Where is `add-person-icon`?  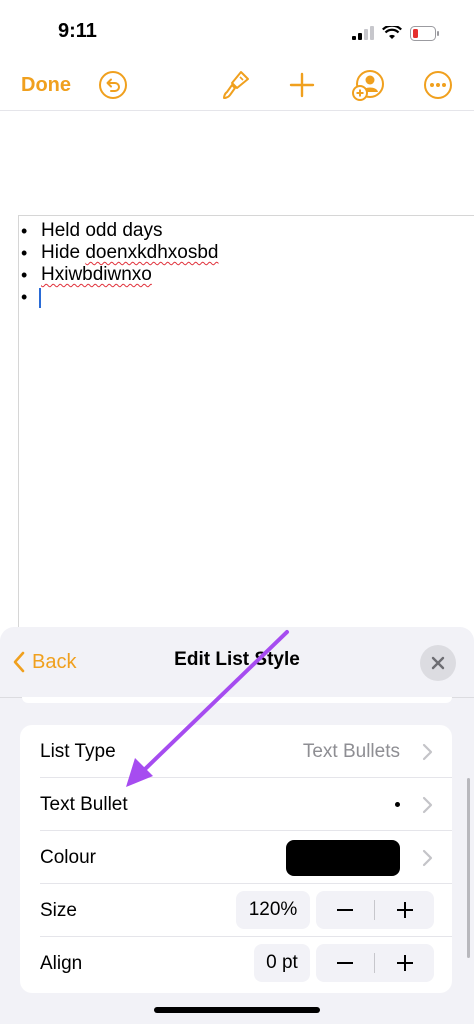
add-person-icon is located at coordinates (368, 85).